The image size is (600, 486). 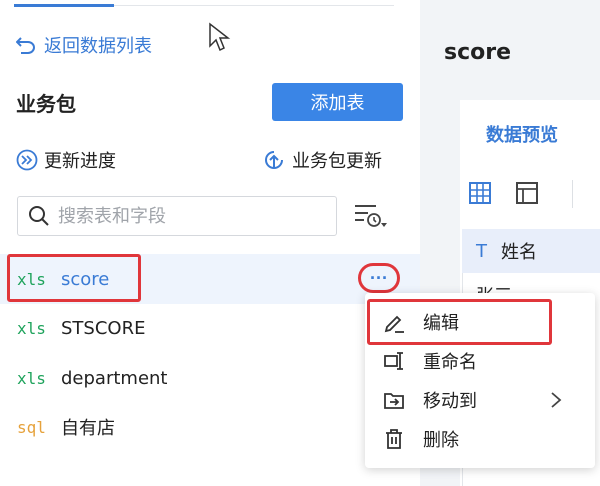 What do you see at coordinates (379, 278) in the screenshot?
I see `more-options-button: ···` at bounding box center [379, 278].